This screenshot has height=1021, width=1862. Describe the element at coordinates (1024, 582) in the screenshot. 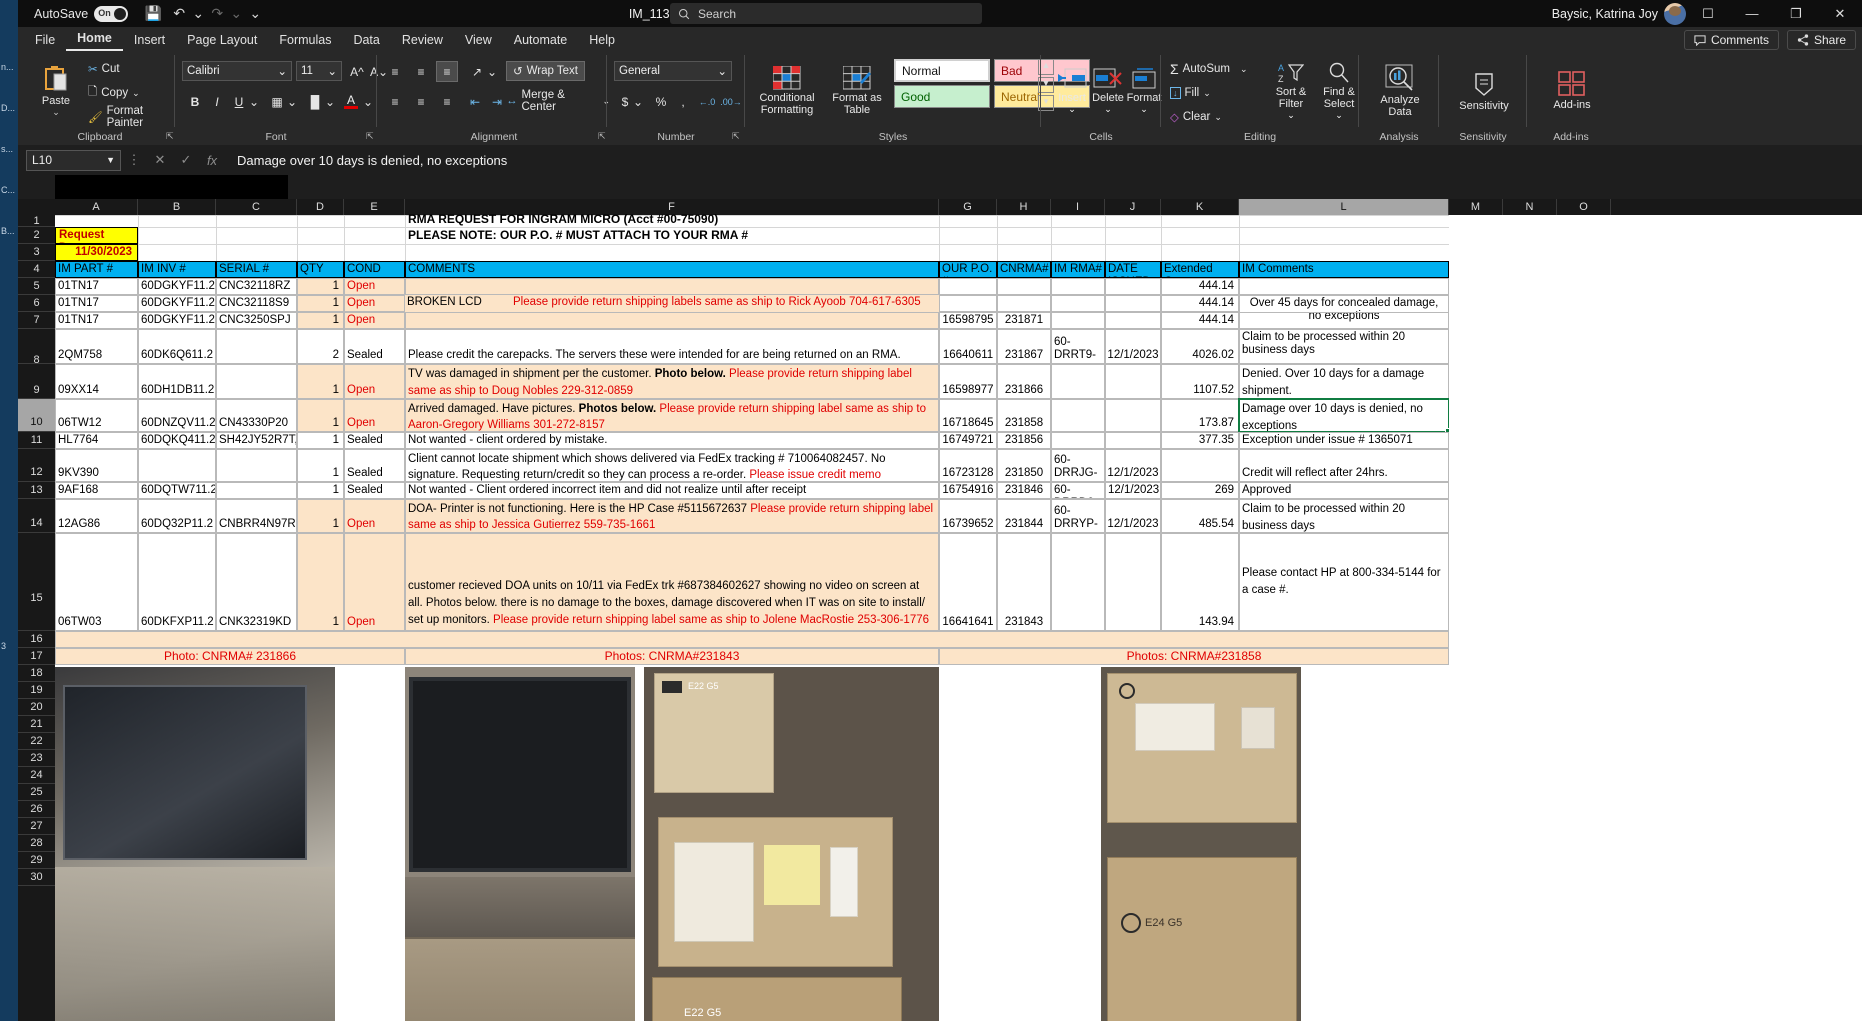

I see `cell-H15: 231843` at that location.